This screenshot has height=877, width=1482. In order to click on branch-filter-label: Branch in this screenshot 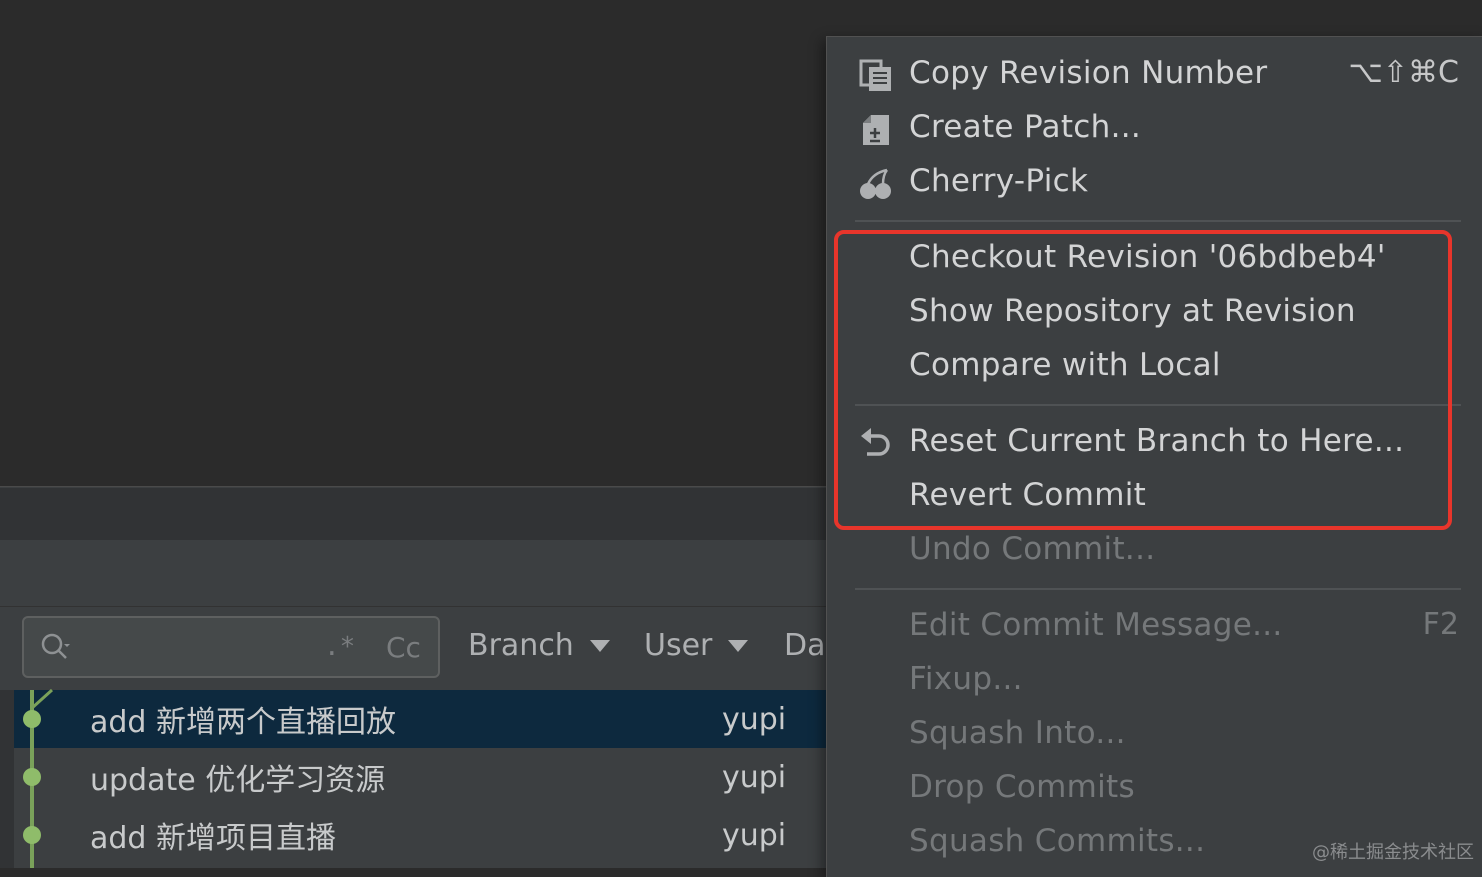, I will do `click(521, 645)`.